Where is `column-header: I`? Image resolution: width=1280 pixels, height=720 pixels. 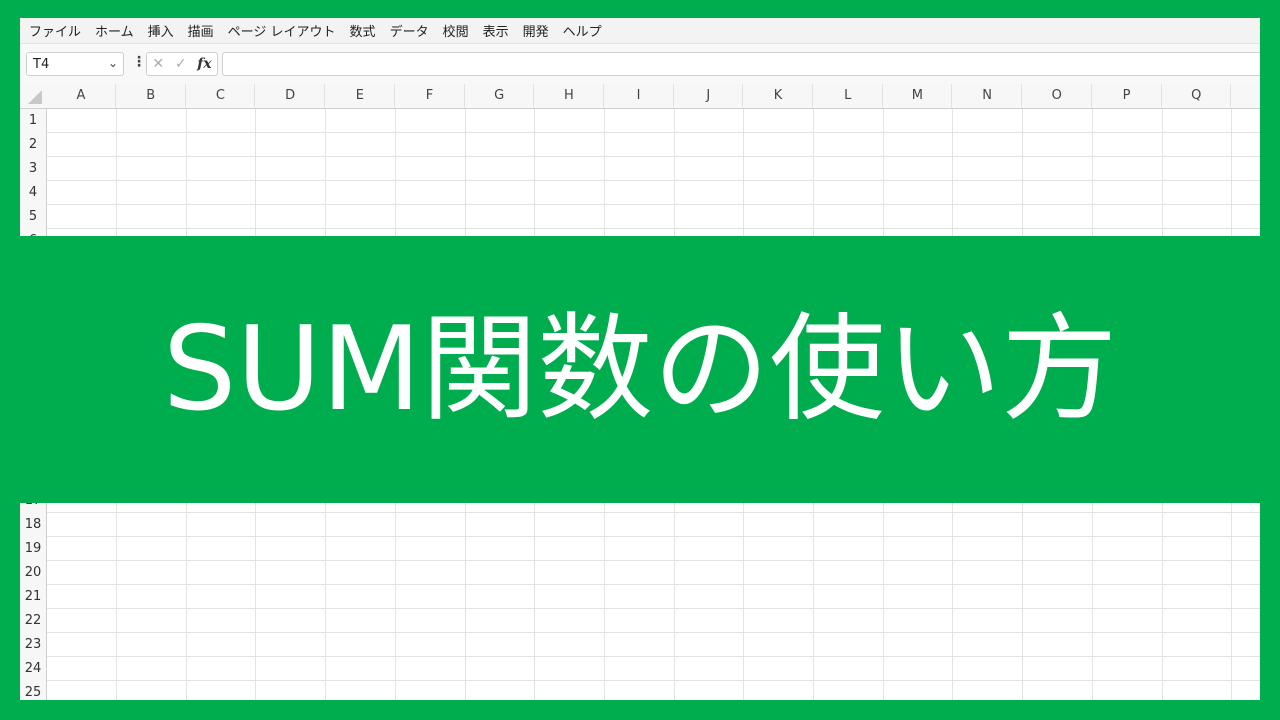
column-header: I is located at coordinates (639, 96).